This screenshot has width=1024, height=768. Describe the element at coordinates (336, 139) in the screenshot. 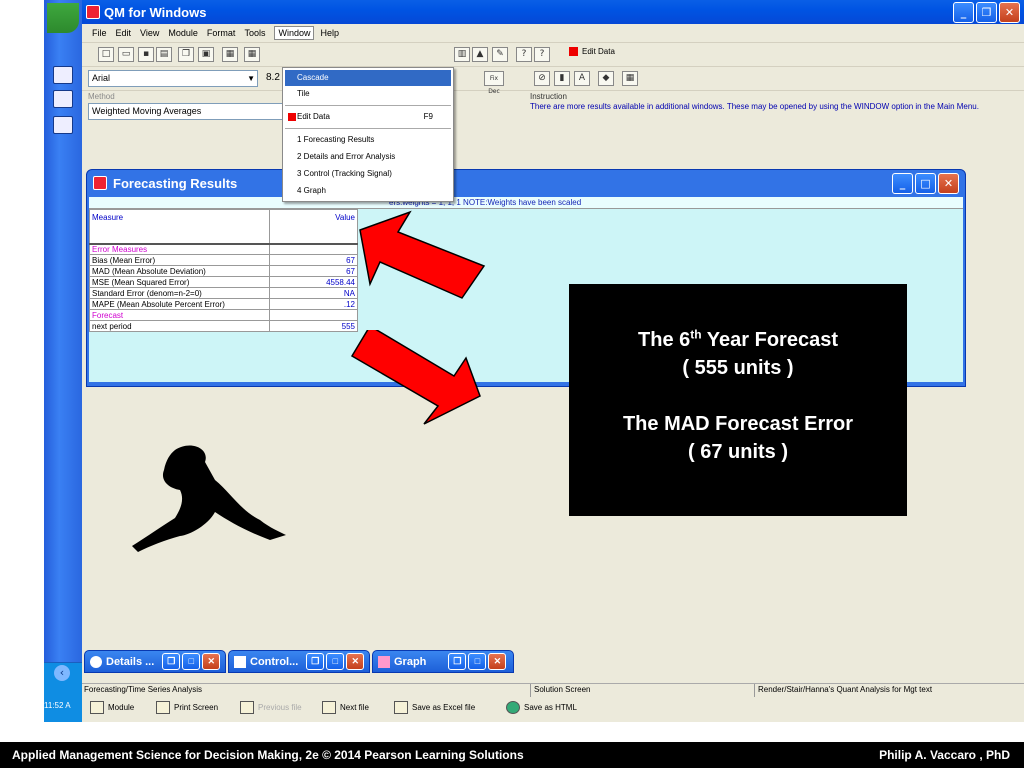

I see `menu-item-label: 1 Forecasting Results` at that location.